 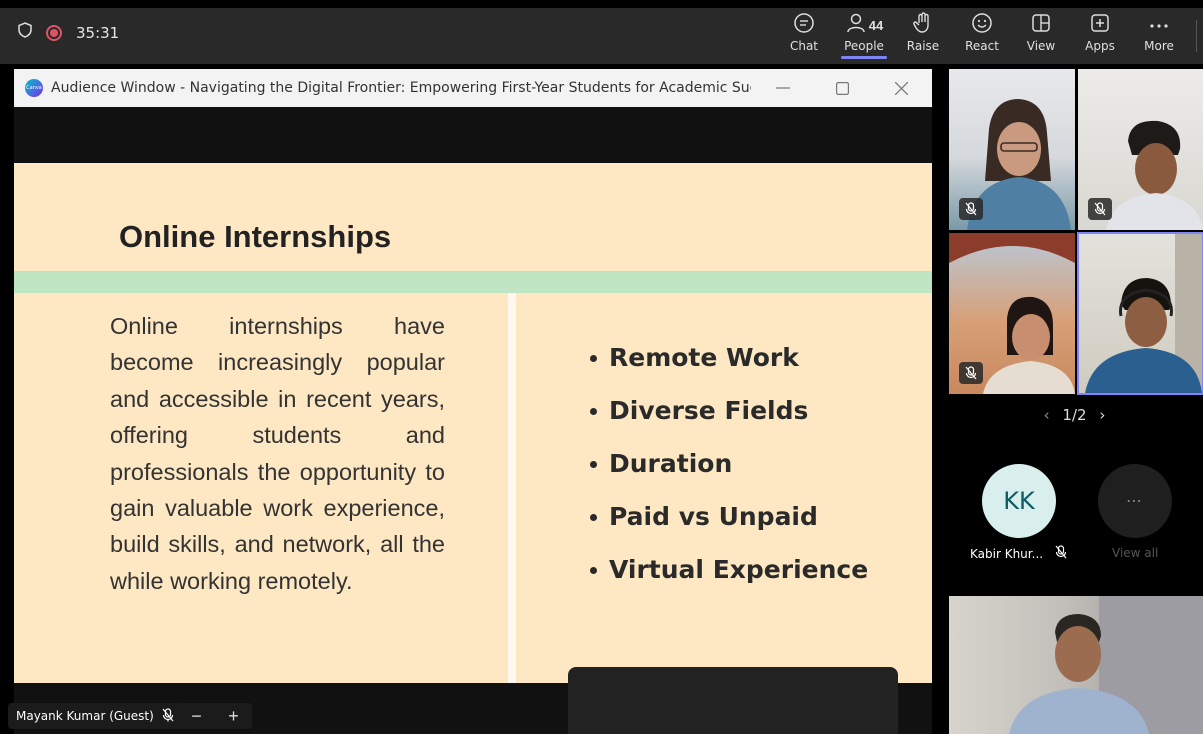 What do you see at coordinates (1102, 415) in the screenshot?
I see `chevron-right-icon: ›` at bounding box center [1102, 415].